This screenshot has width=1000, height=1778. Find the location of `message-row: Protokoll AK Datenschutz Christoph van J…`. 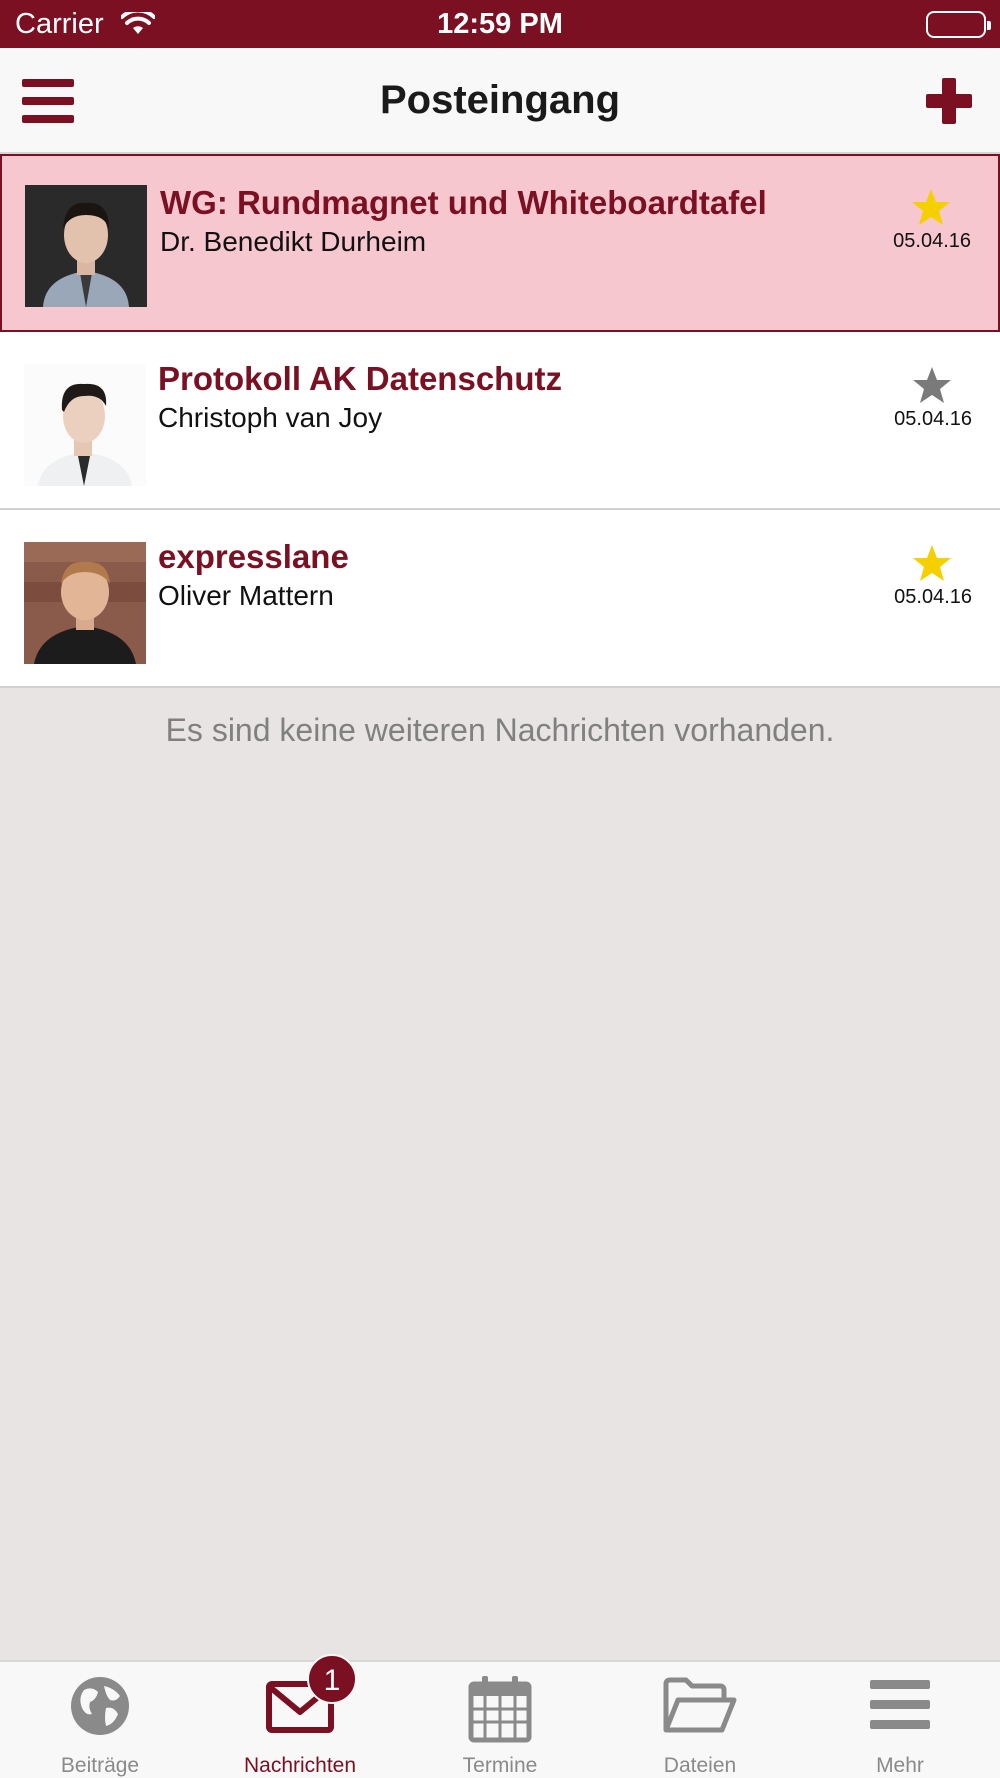

message-row: Protokoll AK Datenschutz Christoph van J… is located at coordinates (500, 421).